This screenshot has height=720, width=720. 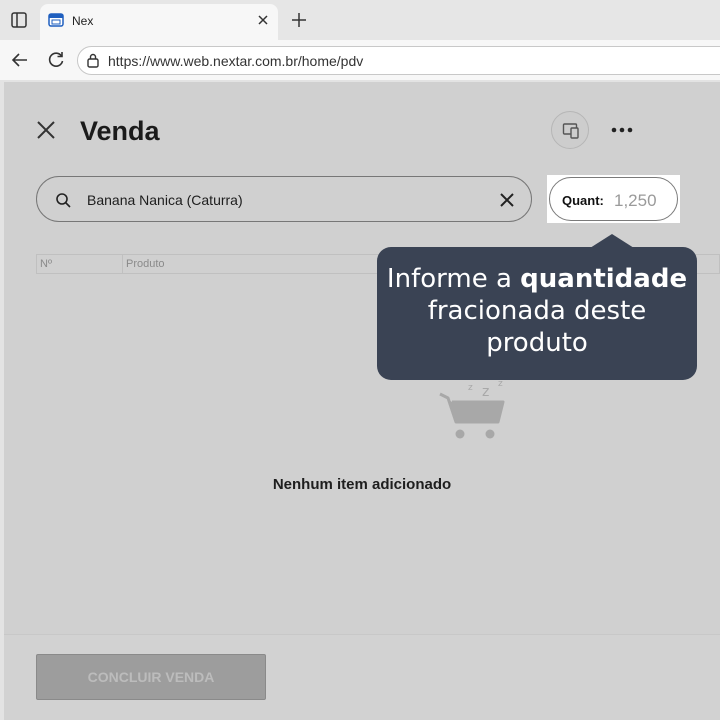 I want to click on tab-close-icon, so click(x=263, y=20).